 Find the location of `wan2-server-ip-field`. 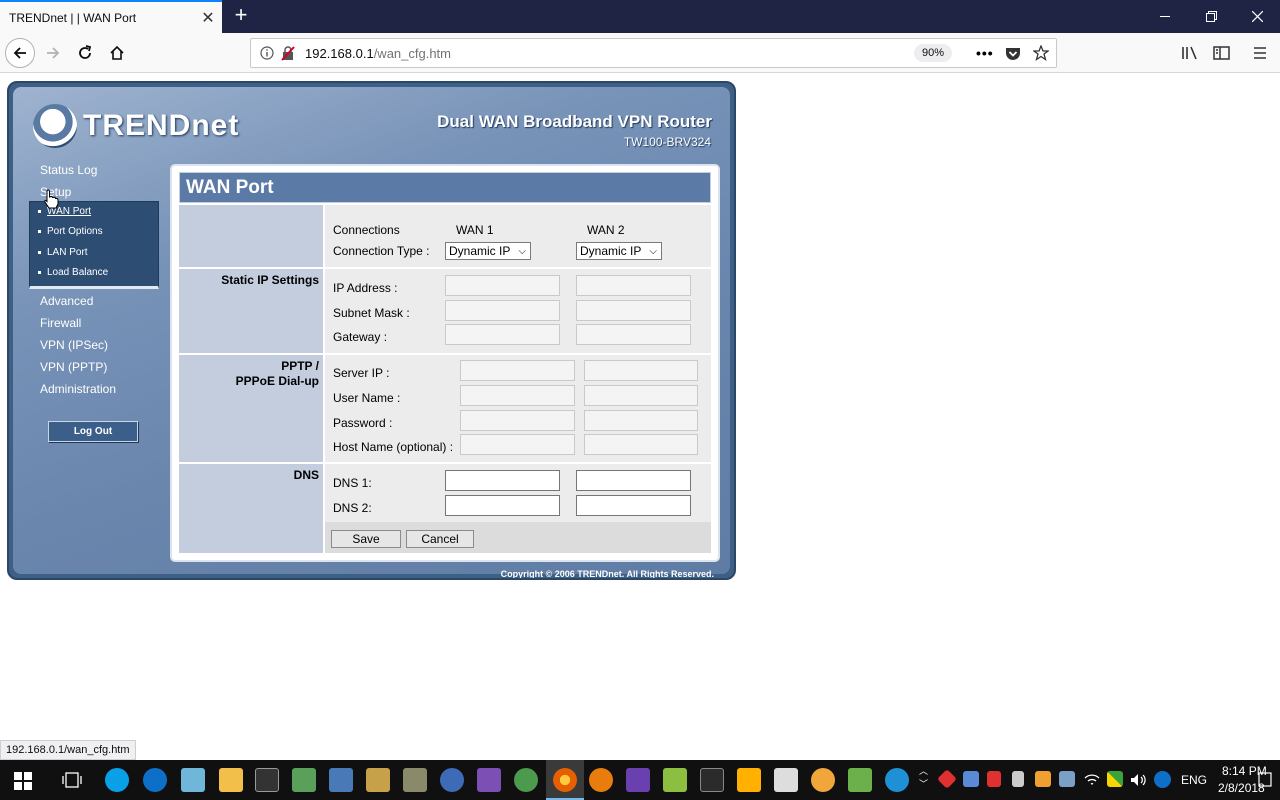

wan2-server-ip-field is located at coordinates (641, 370).